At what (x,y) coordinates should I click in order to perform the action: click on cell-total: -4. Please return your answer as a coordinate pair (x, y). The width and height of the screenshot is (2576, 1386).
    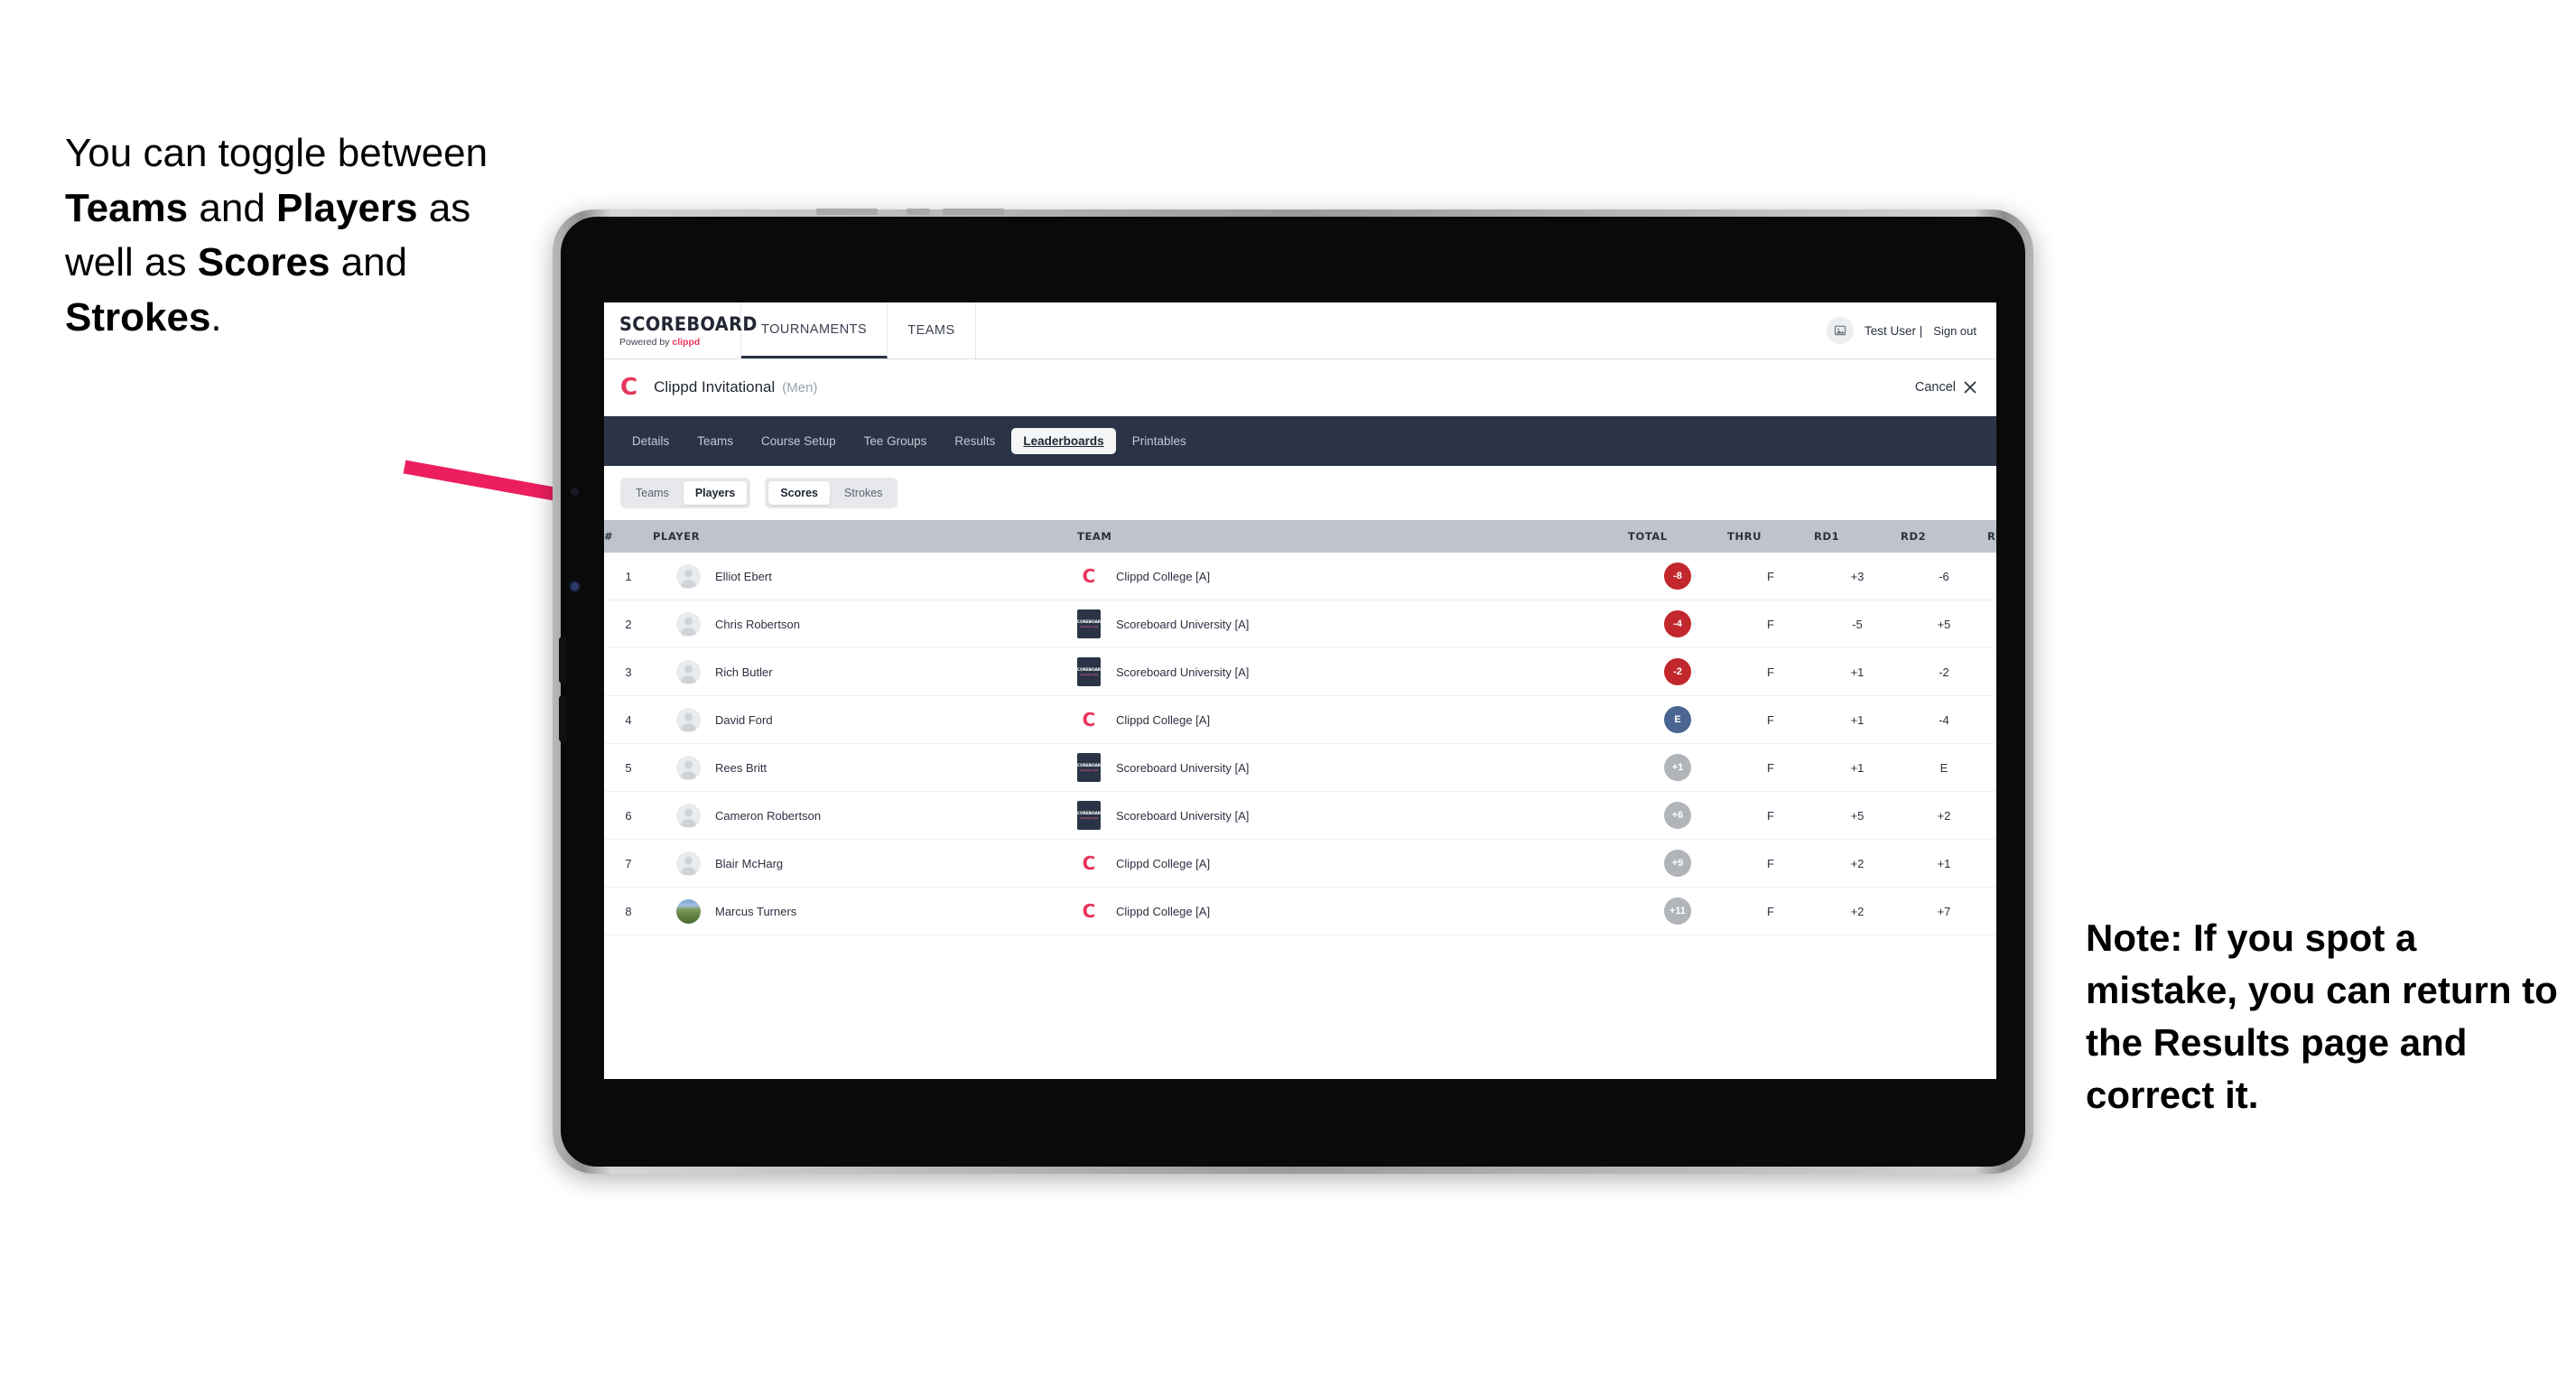
    Looking at the image, I should click on (1677, 624).